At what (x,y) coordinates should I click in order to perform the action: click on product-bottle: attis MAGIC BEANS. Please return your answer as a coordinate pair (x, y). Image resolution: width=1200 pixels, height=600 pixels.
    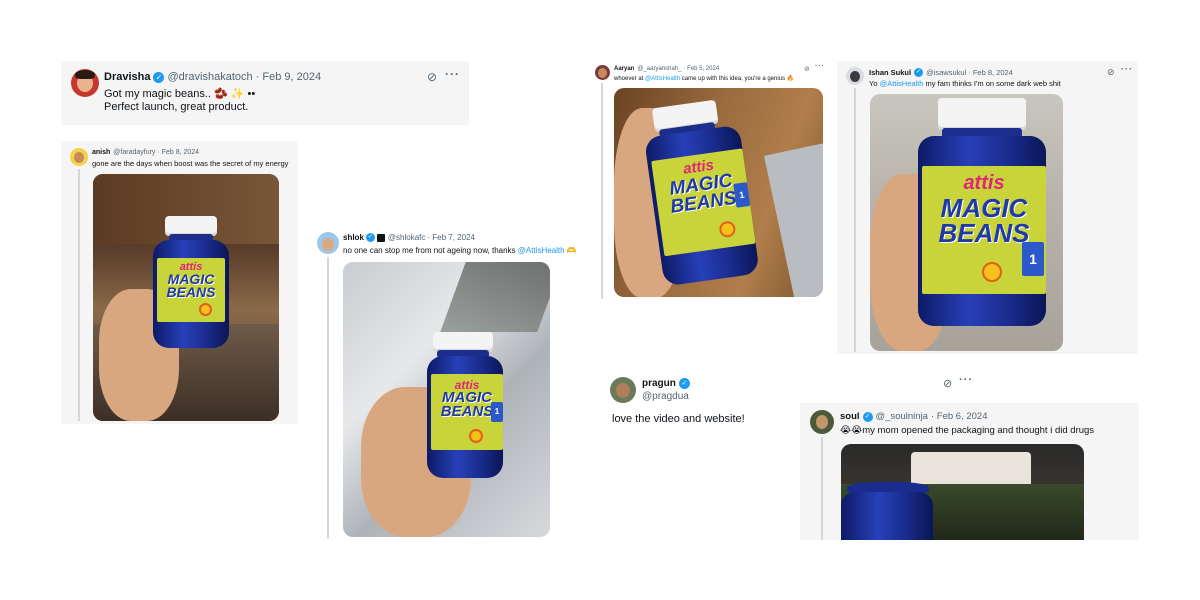
    Looking at the image, I should click on (191, 283).